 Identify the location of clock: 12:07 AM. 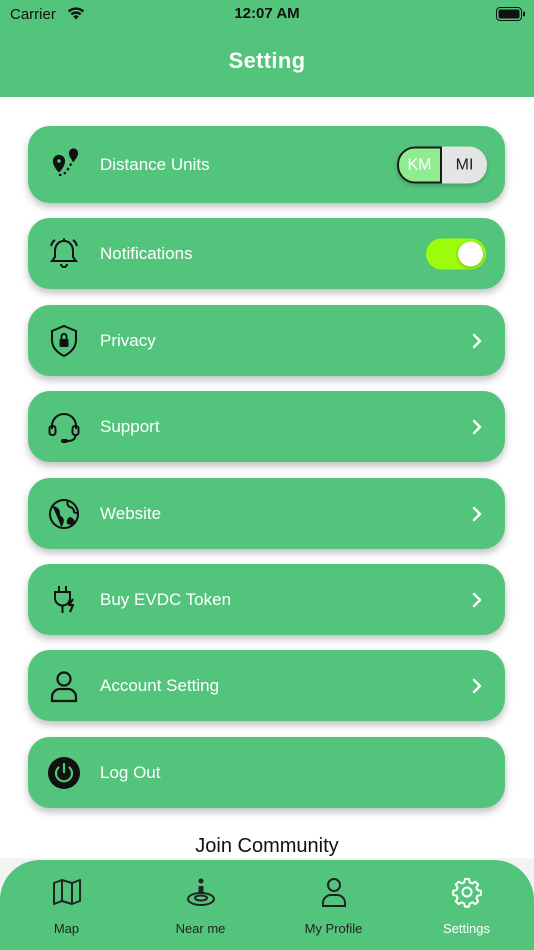
(267, 13).